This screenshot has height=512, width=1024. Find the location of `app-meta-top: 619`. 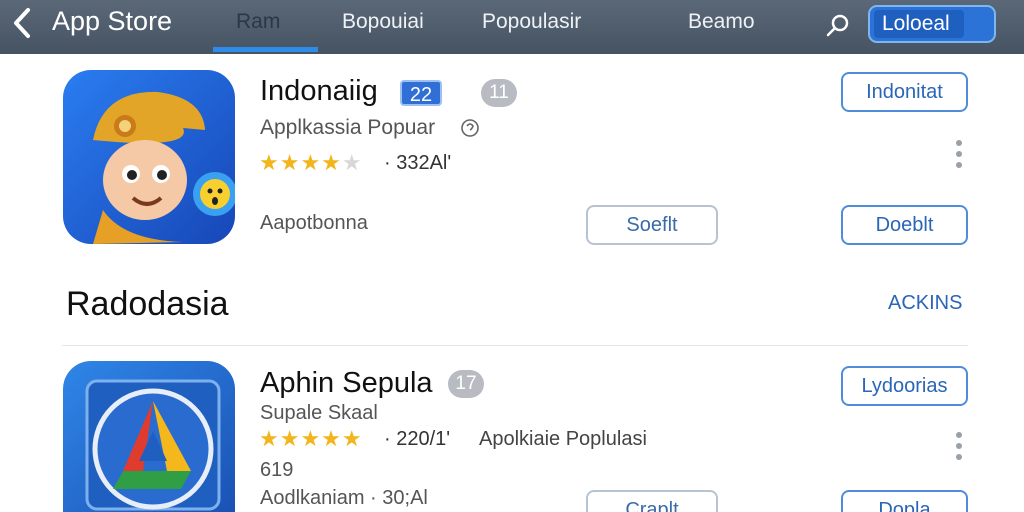

app-meta-top: 619 is located at coordinates (277, 470).